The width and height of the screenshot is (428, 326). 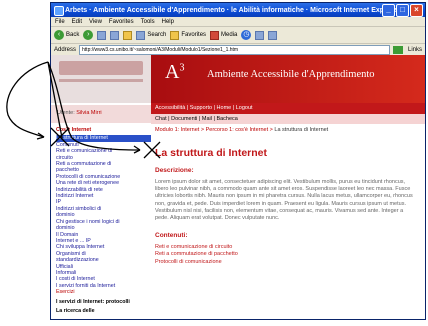 I want to click on page-title: La struttura di Internet, so click(x=211, y=153).